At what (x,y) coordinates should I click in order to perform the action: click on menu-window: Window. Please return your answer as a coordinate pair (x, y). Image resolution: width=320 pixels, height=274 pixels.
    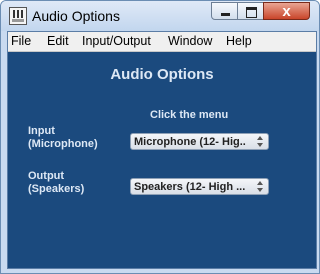
    Looking at the image, I should click on (190, 41).